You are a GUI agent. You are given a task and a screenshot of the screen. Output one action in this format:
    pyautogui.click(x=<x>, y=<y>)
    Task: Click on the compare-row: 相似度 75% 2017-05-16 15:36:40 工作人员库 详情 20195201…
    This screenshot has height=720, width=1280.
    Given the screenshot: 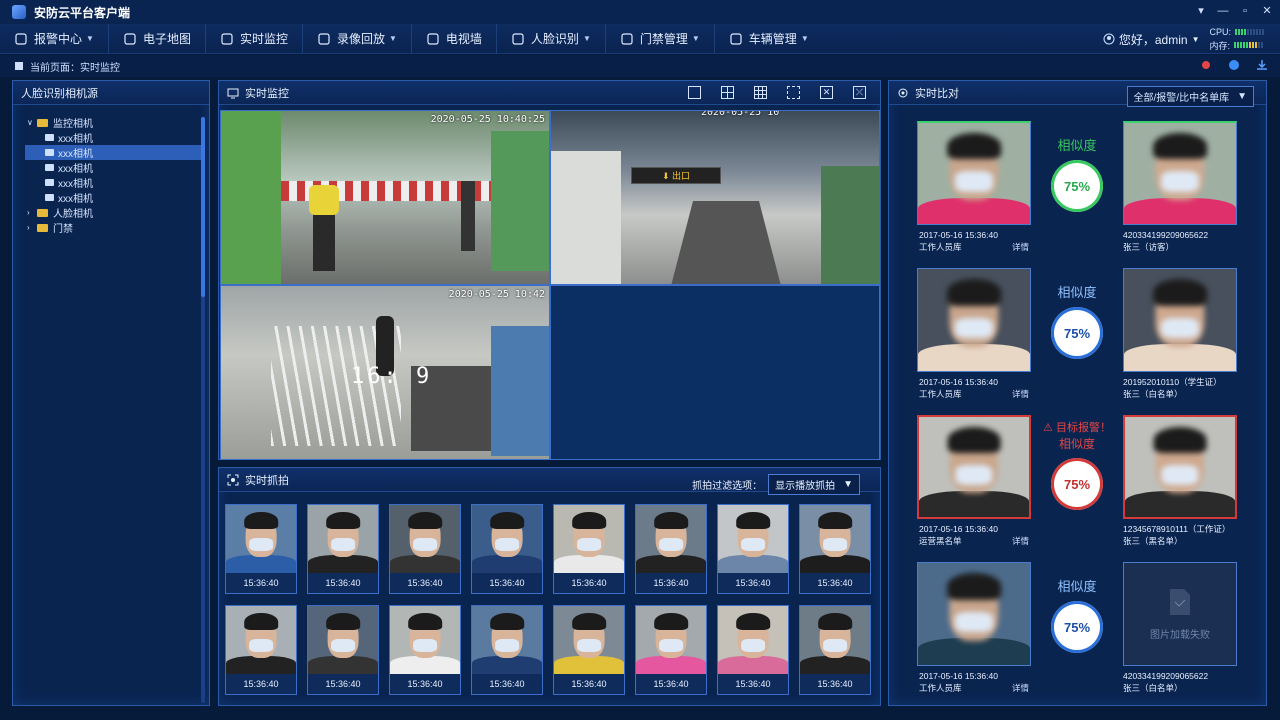 What is the action you would take?
    pyautogui.click(x=1077, y=338)
    